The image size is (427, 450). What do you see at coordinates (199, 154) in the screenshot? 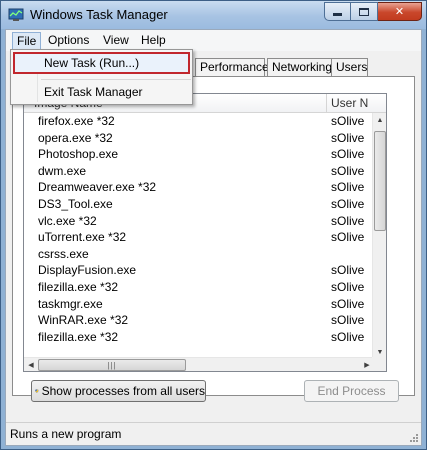
I see `table-row: Photoshop.exe sOlive` at bounding box center [199, 154].